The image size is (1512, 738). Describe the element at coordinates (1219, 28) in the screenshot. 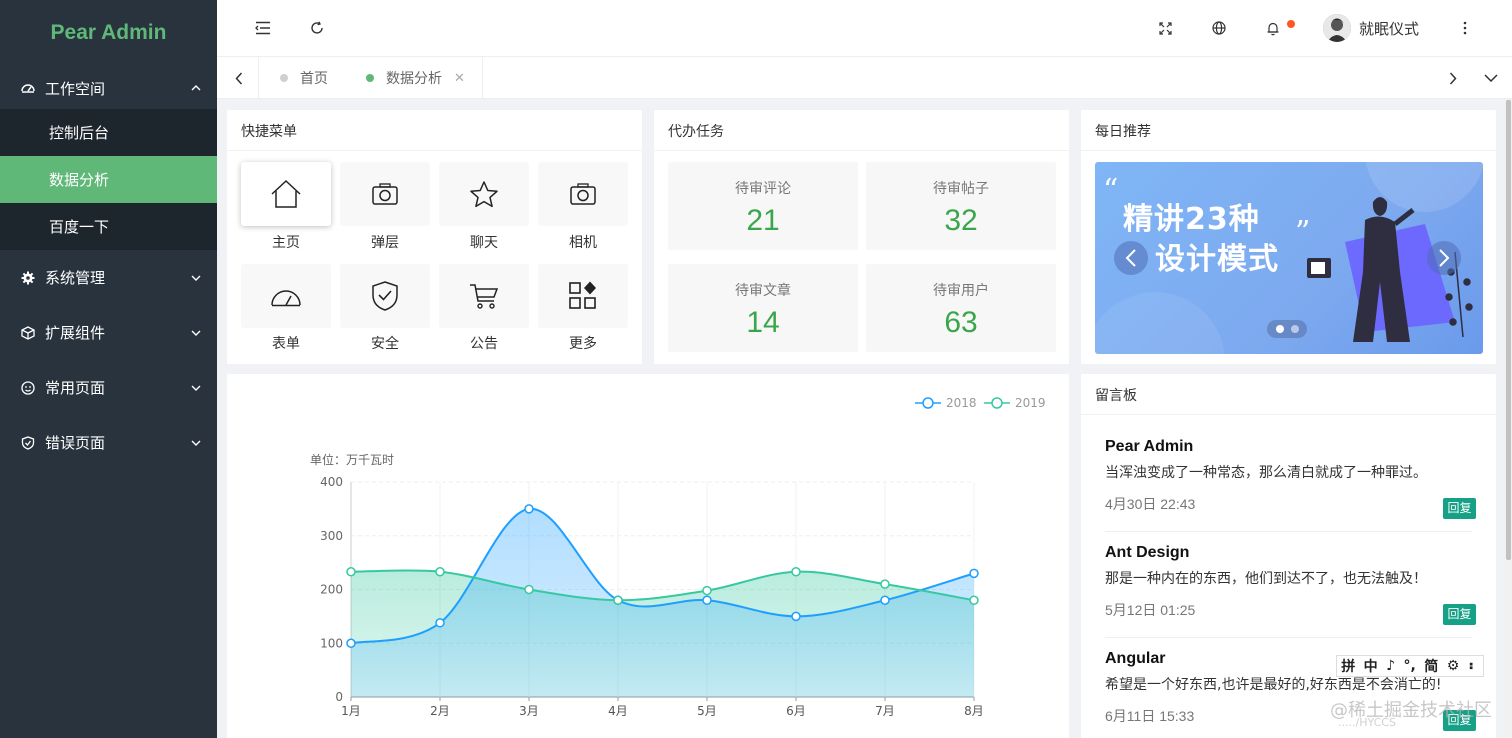

I see `globe-icon` at that location.